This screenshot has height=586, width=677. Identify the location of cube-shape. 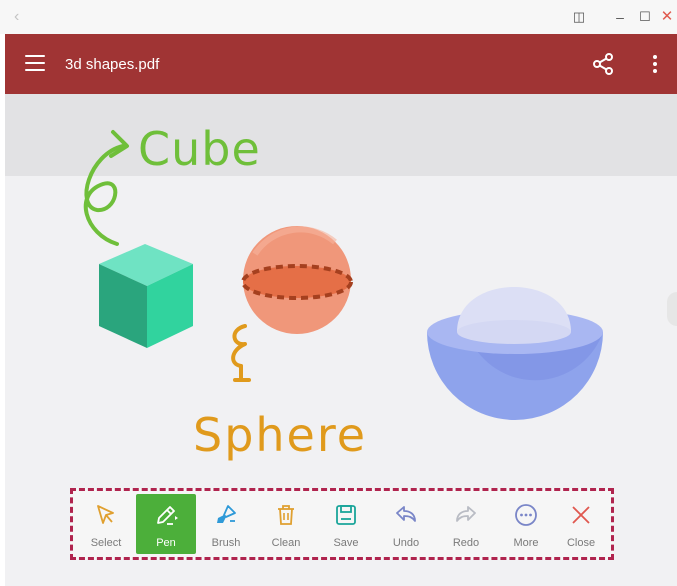
(146, 296).